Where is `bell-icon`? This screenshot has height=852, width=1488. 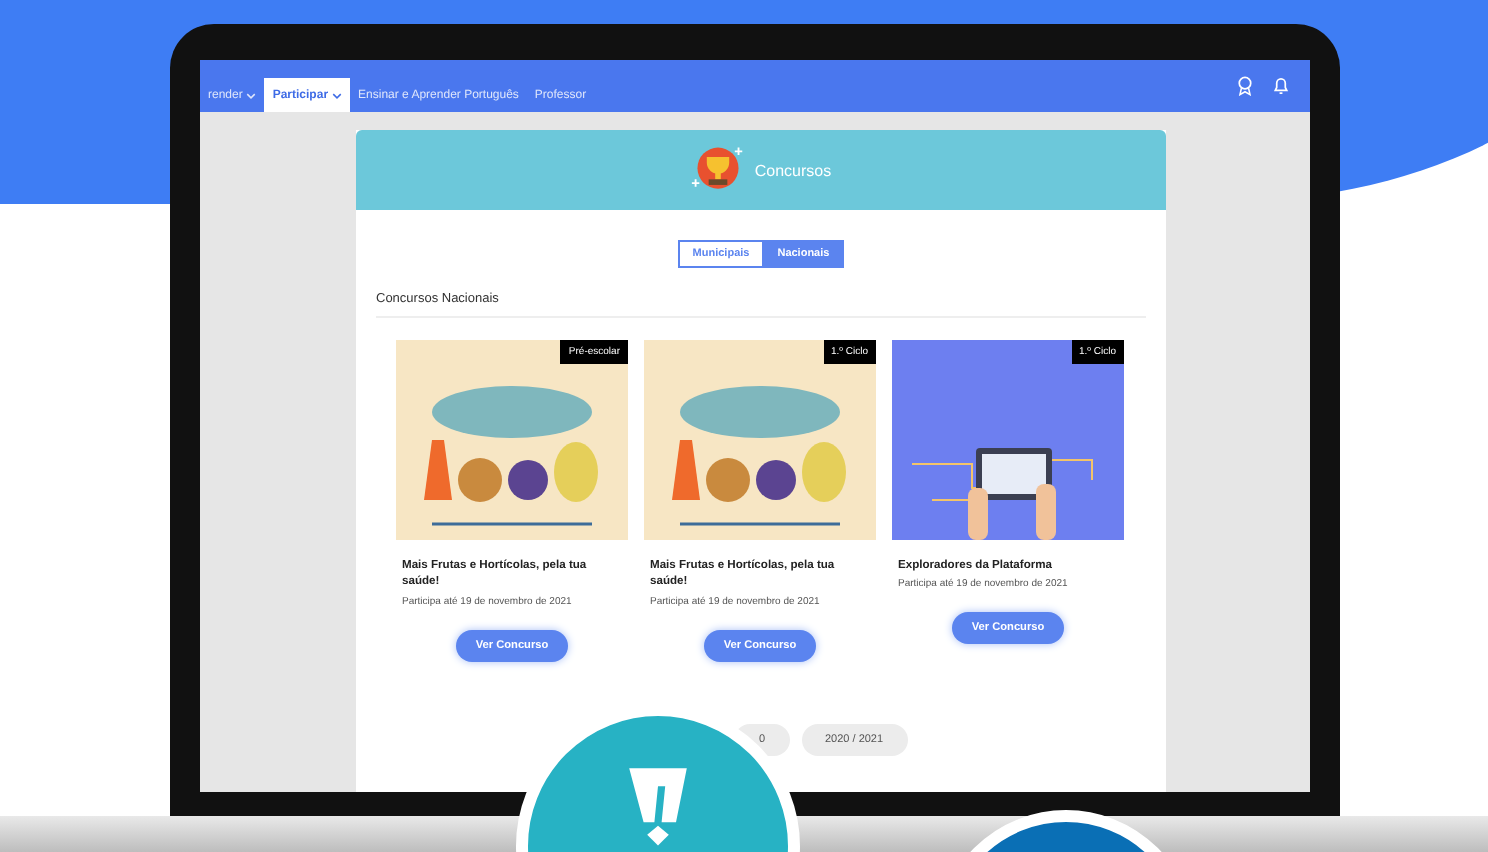
bell-icon is located at coordinates (1281, 86).